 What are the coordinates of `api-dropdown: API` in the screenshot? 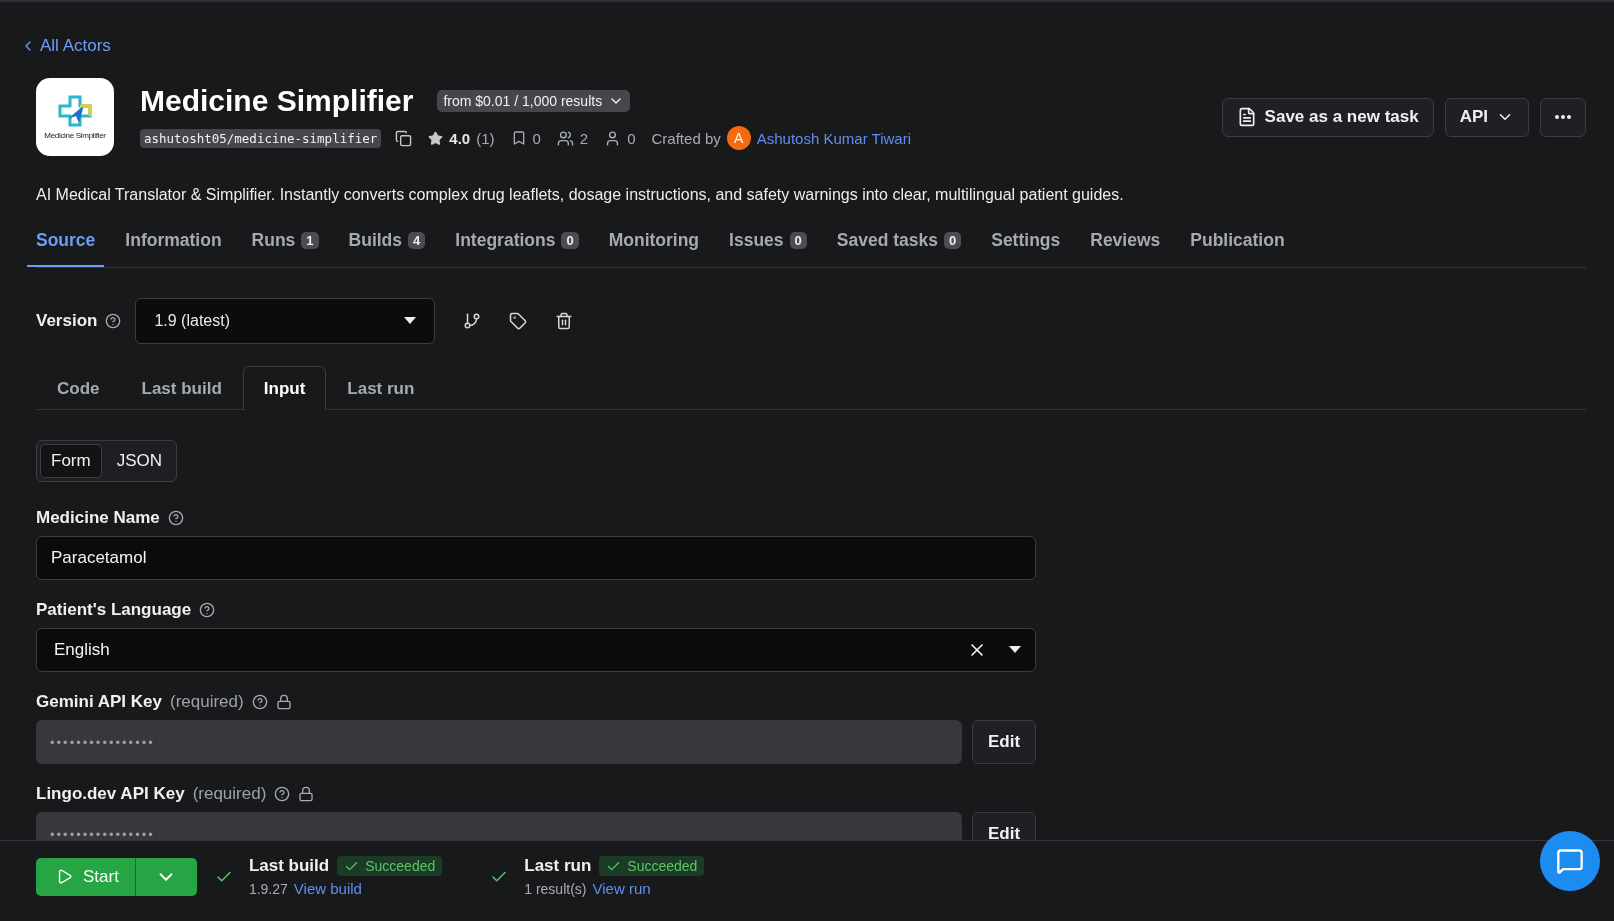 It's located at (1486, 117).